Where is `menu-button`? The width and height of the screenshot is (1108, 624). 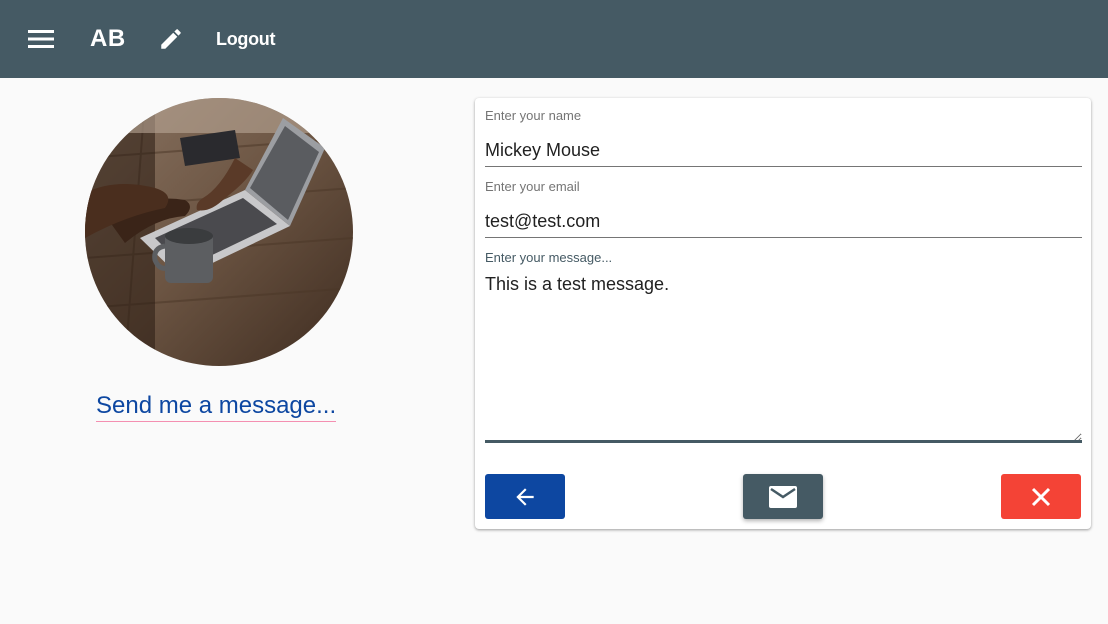
menu-button is located at coordinates (41, 39).